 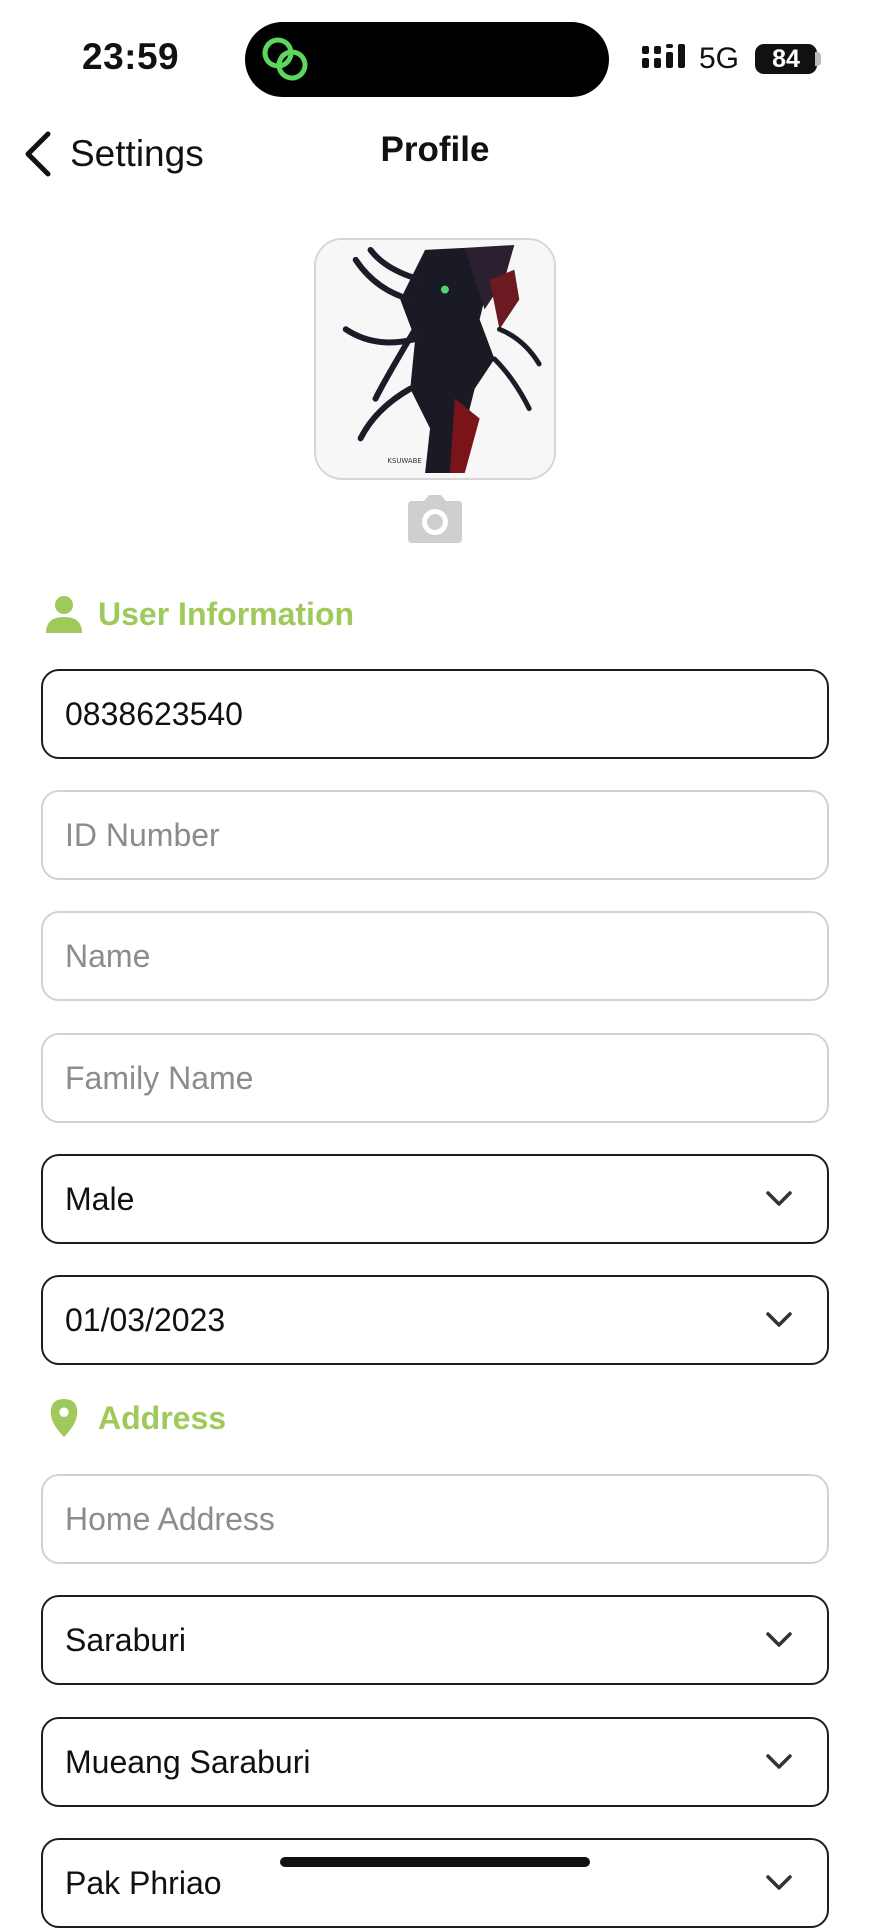 What do you see at coordinates (435, 1078) in the screenshot?
I see `family-name-field: Family Name` at bounding box center [435, 1078].